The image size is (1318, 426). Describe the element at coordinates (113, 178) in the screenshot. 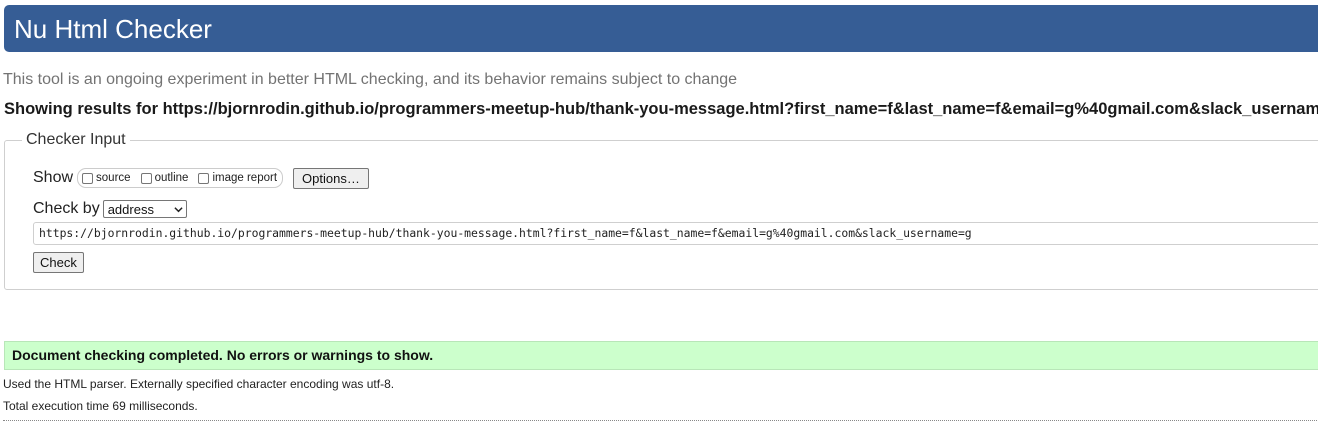

I see `source-checkbox-label: source` at that location.